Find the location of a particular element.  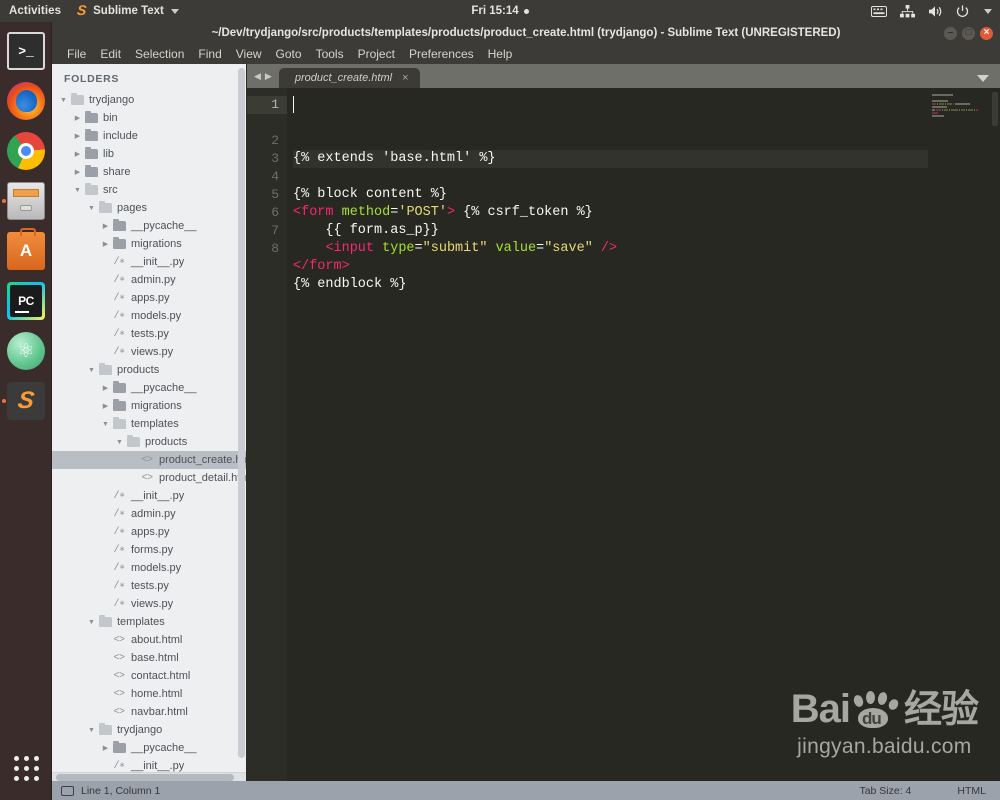

minimap-thumb is located at coordinates (995, 109).